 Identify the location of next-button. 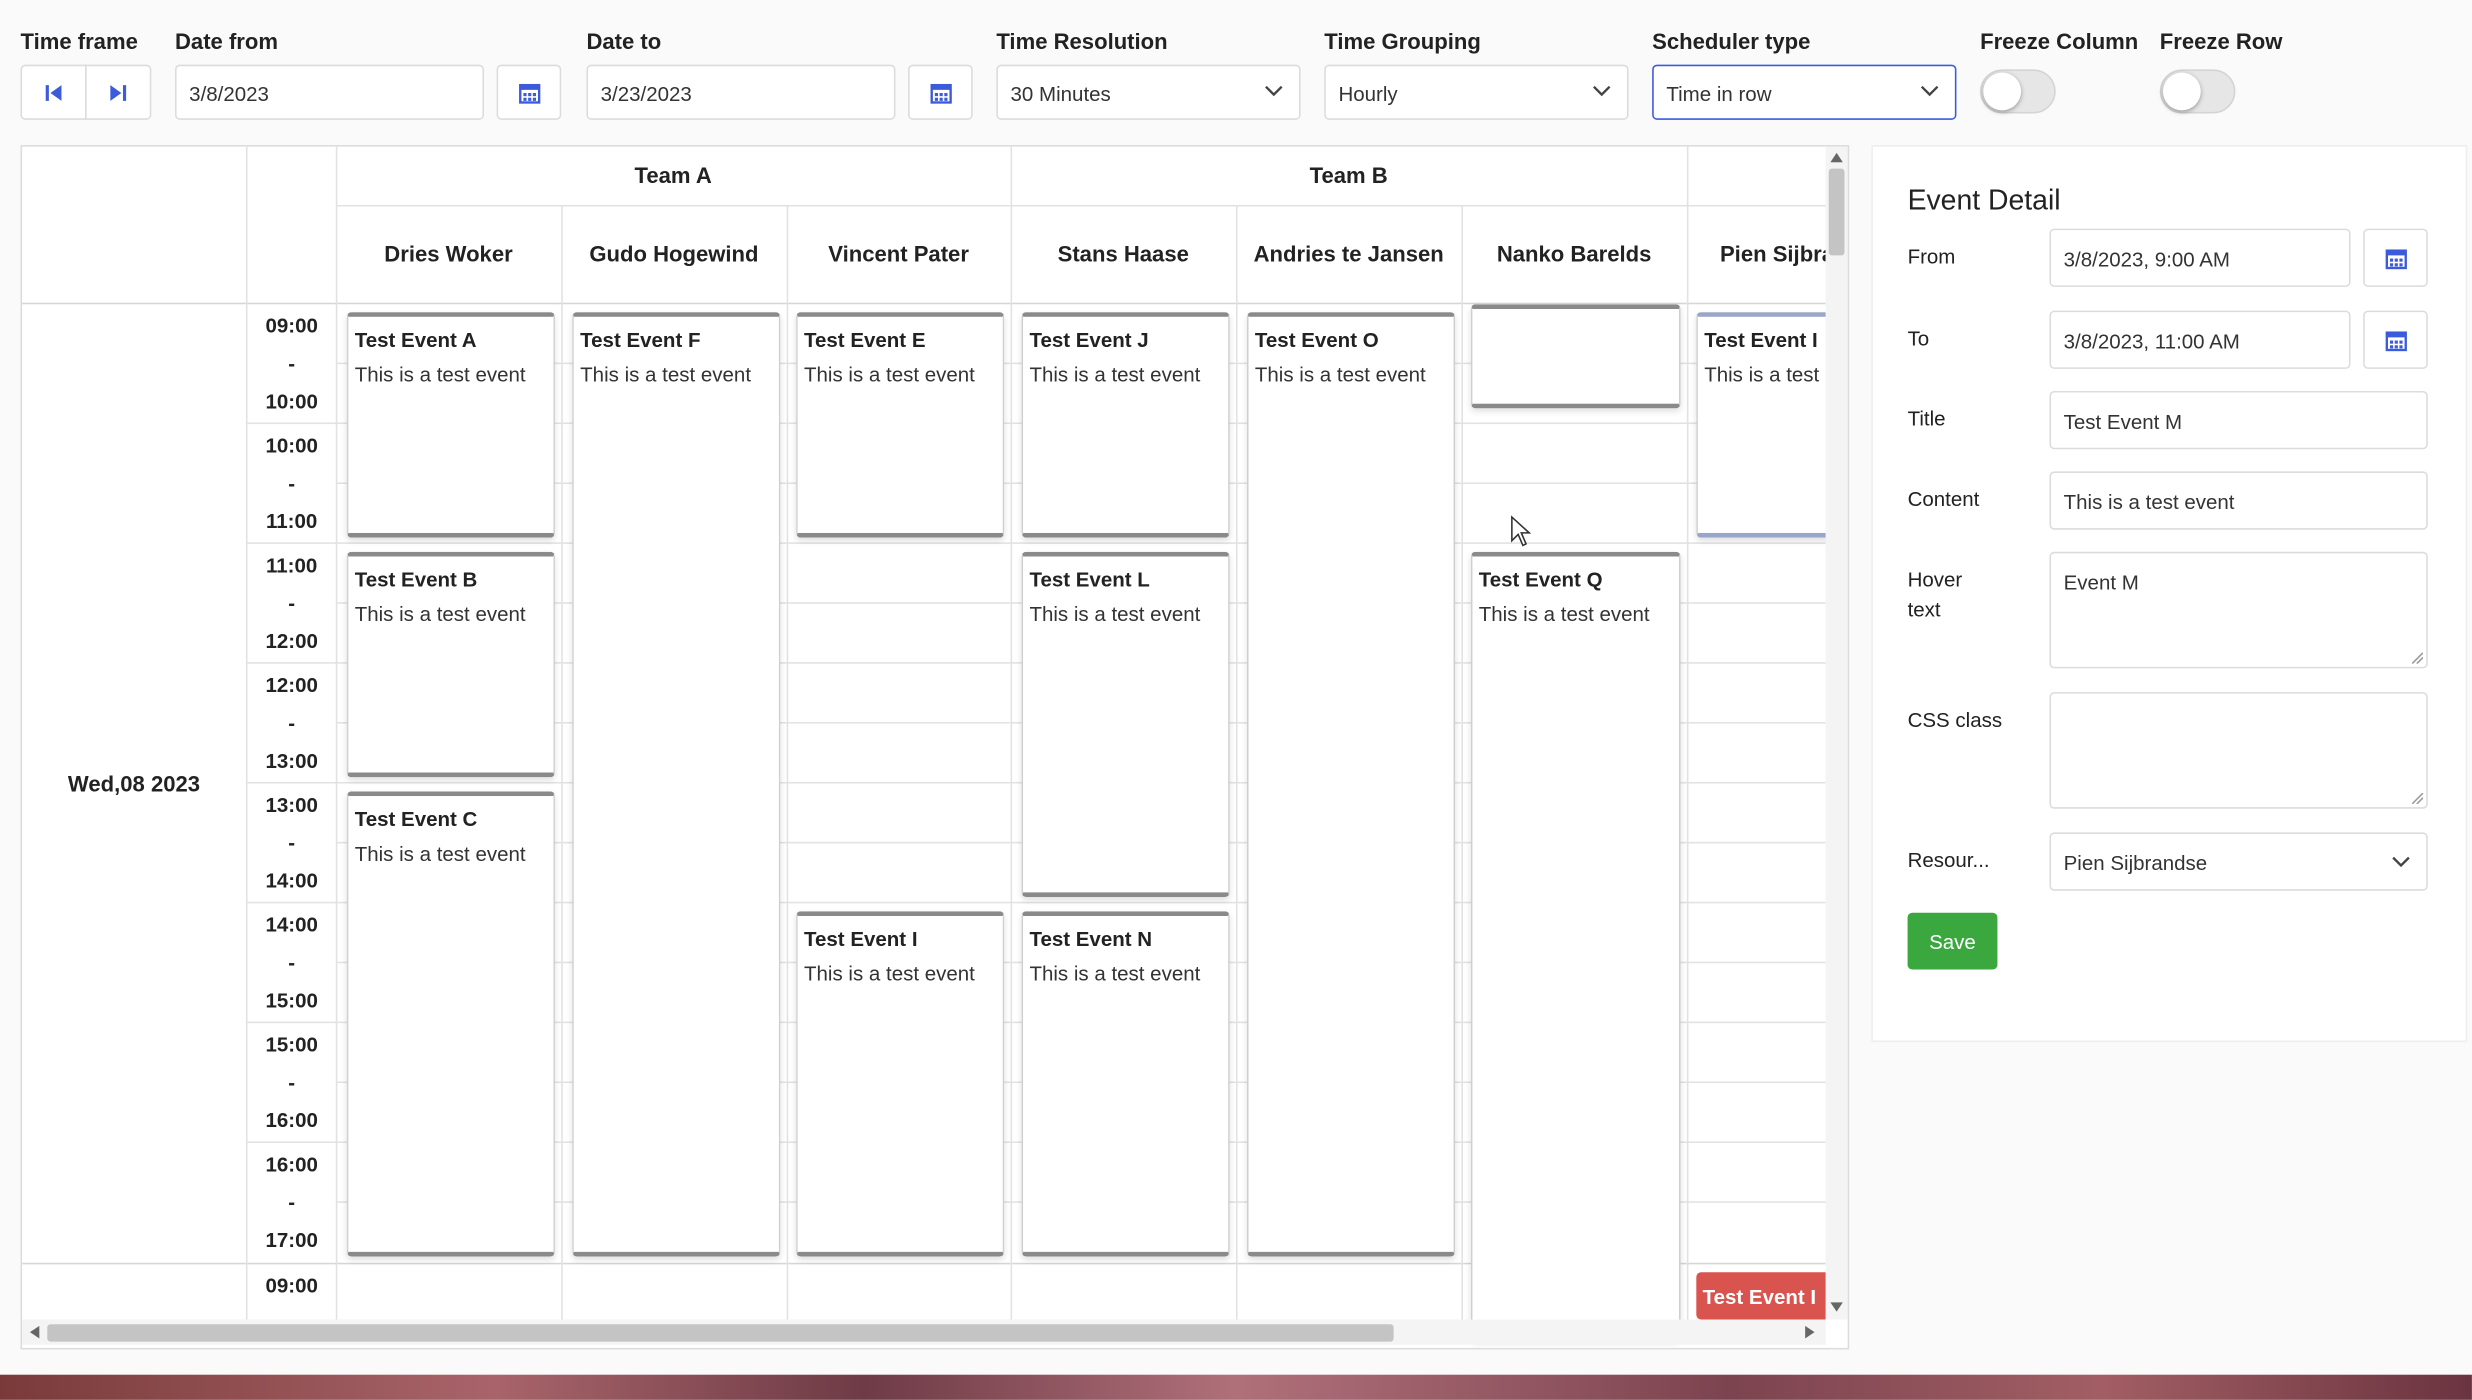
(118, 92).